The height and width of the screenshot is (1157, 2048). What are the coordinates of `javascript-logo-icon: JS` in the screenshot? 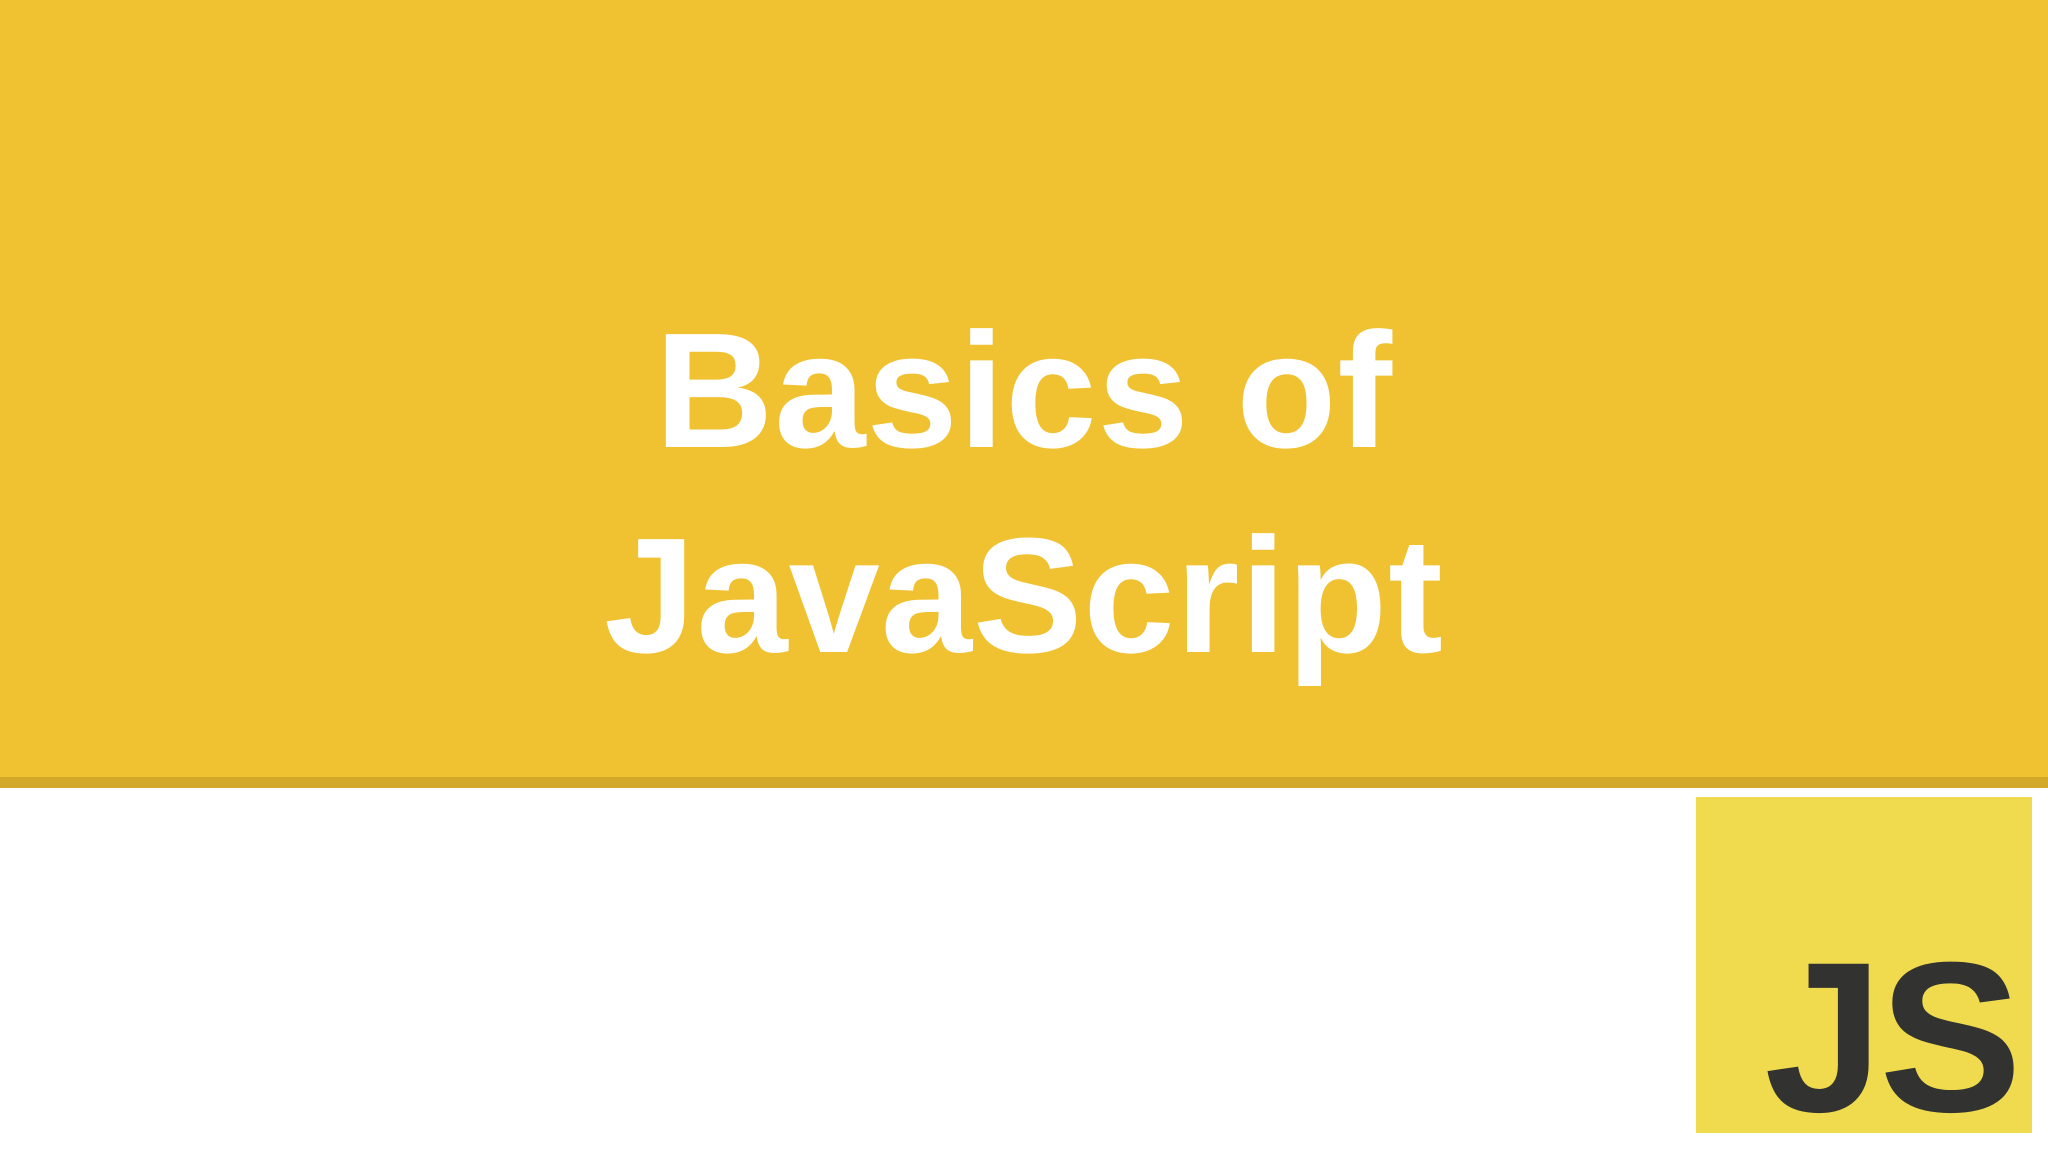 It's located at (1864, 971).